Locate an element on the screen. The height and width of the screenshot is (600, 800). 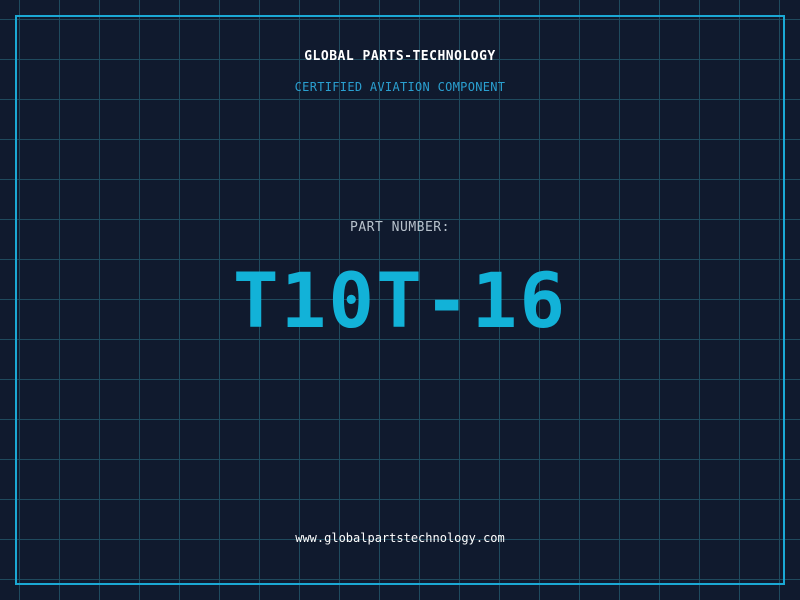
company-name: GLOBAL PARTS-TECHNOLOGY is located at coordinates (400, 56).